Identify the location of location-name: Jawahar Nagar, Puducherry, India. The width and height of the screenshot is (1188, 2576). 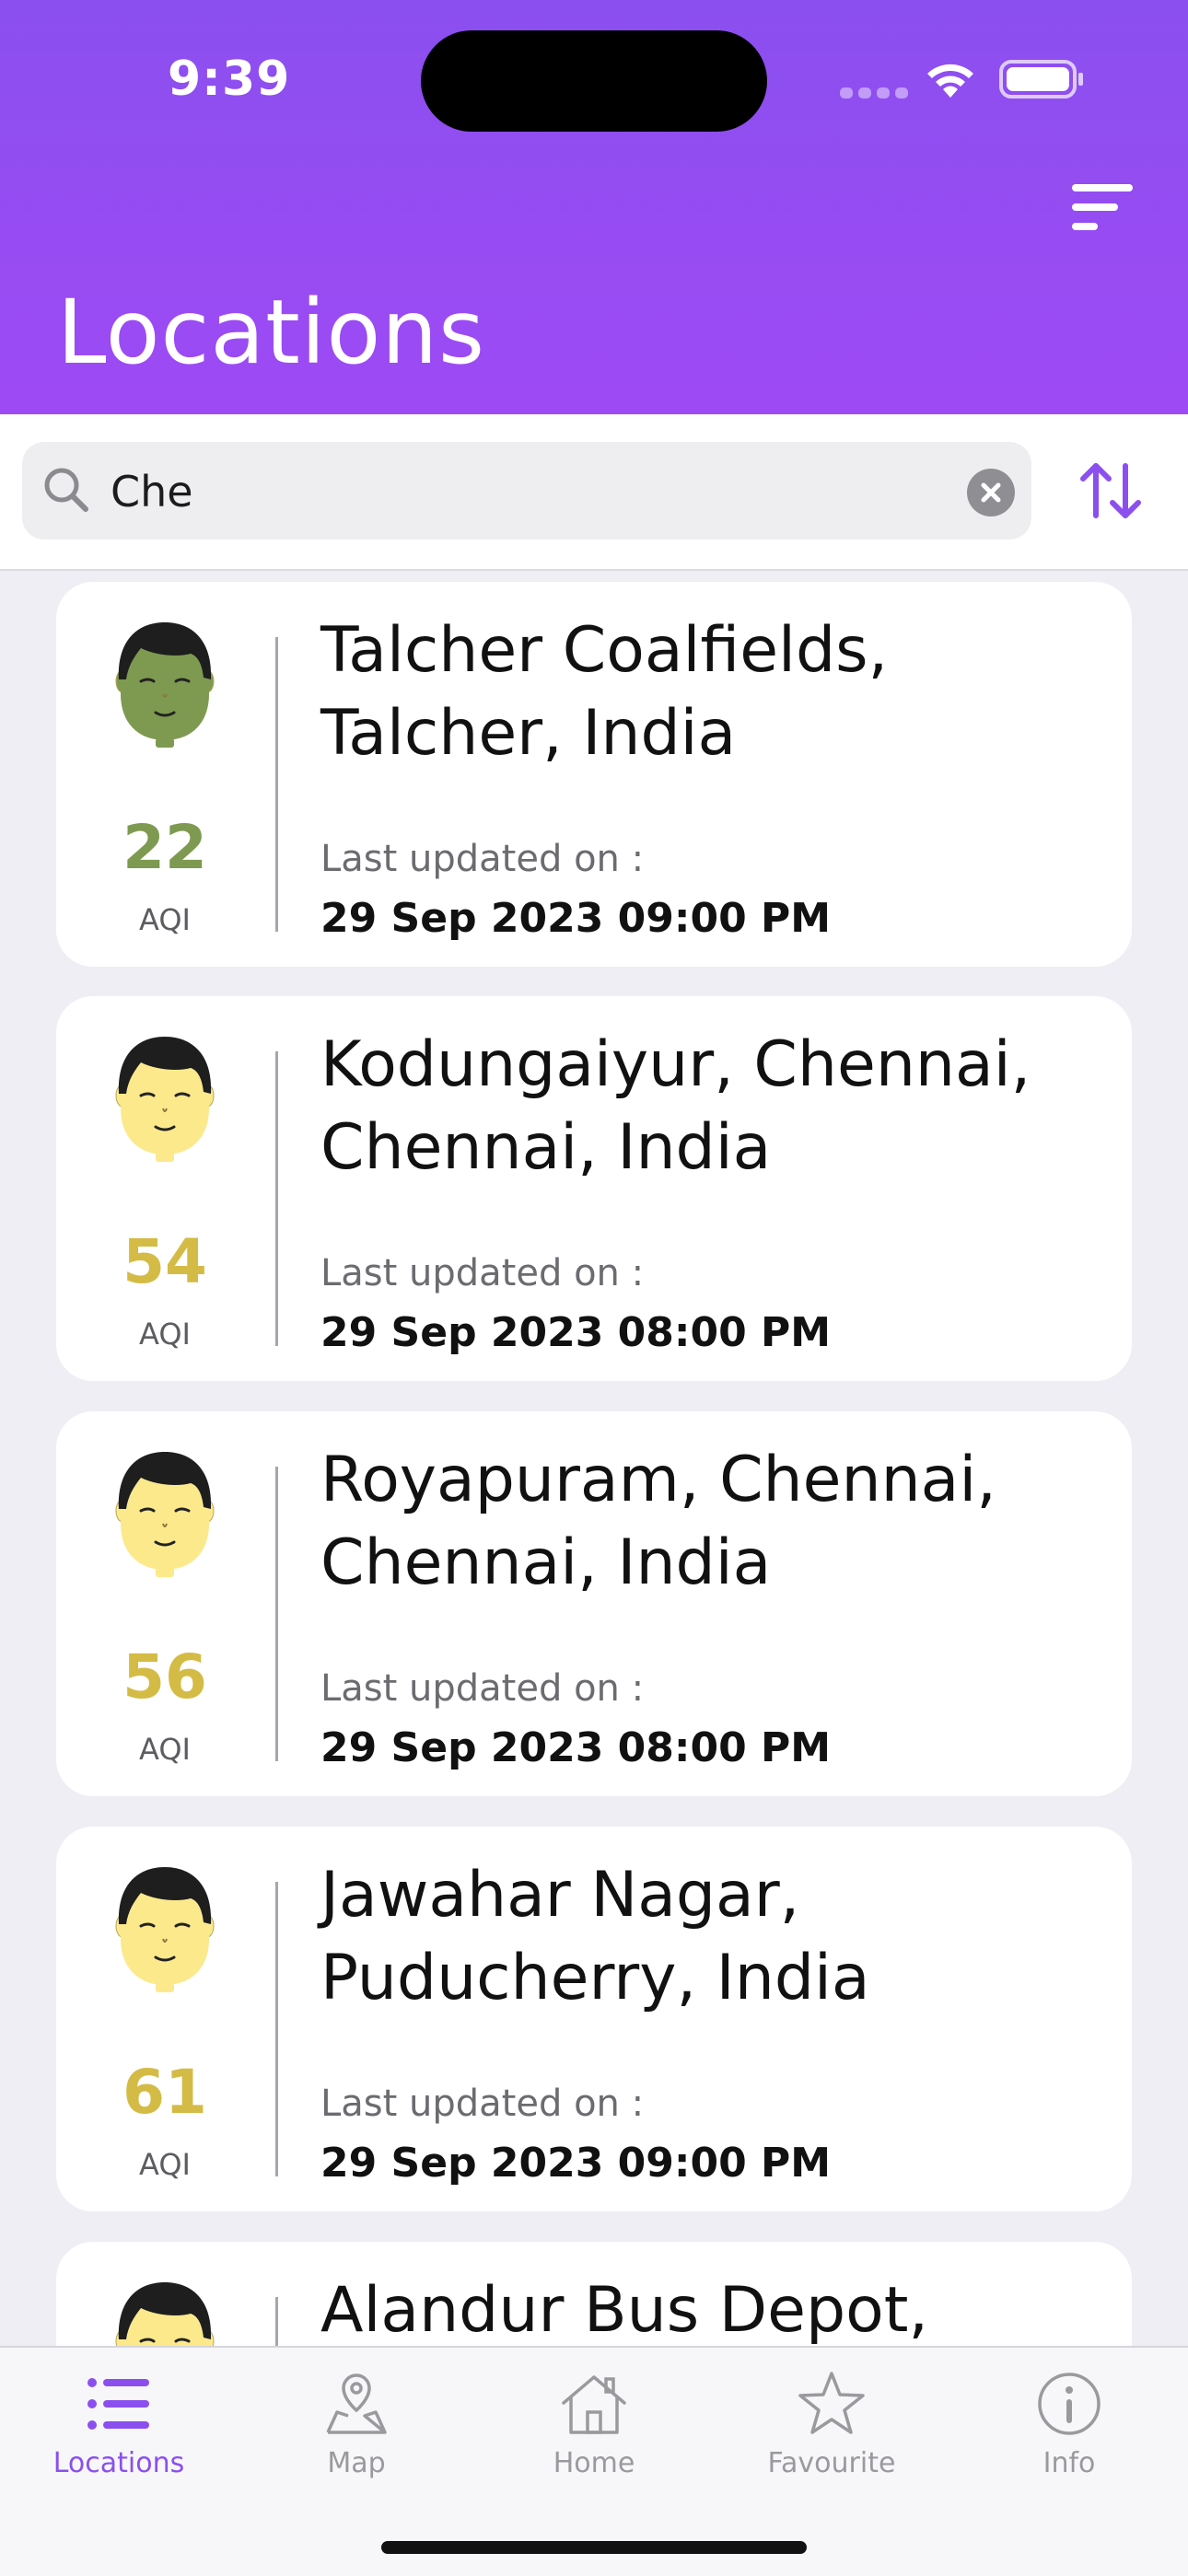
(595, 1936).